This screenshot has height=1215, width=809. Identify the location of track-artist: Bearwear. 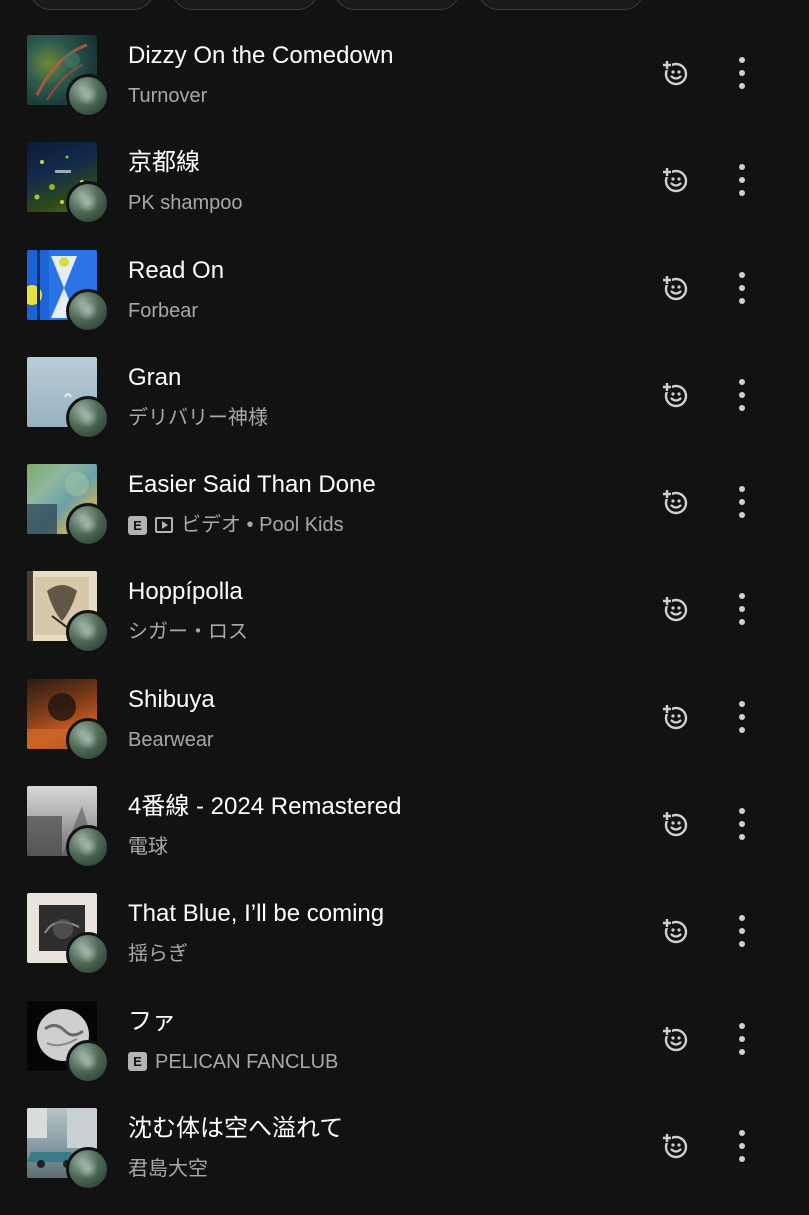
(171, 740).